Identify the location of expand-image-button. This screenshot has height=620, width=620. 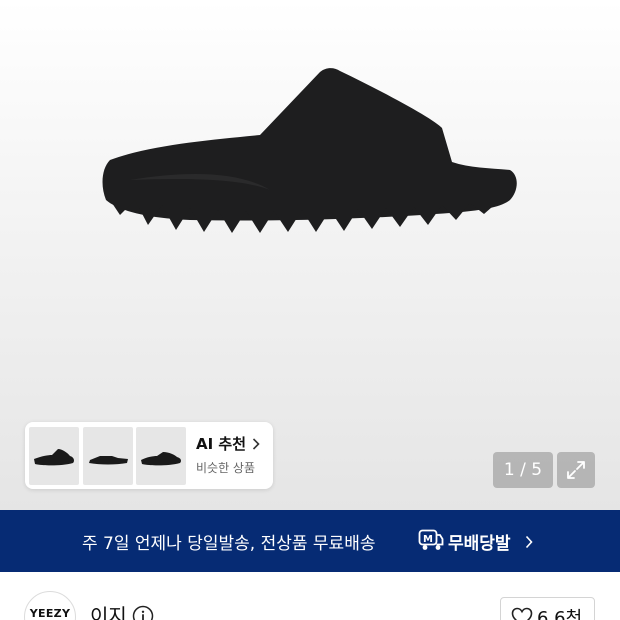
(576, 470).